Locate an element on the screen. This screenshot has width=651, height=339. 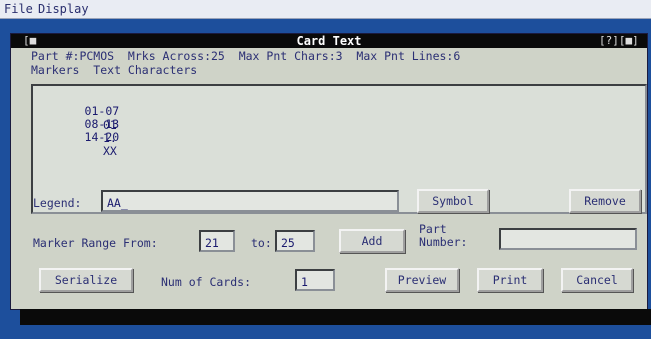
serialize-button: Serialize is located at coordinates (86, 280).